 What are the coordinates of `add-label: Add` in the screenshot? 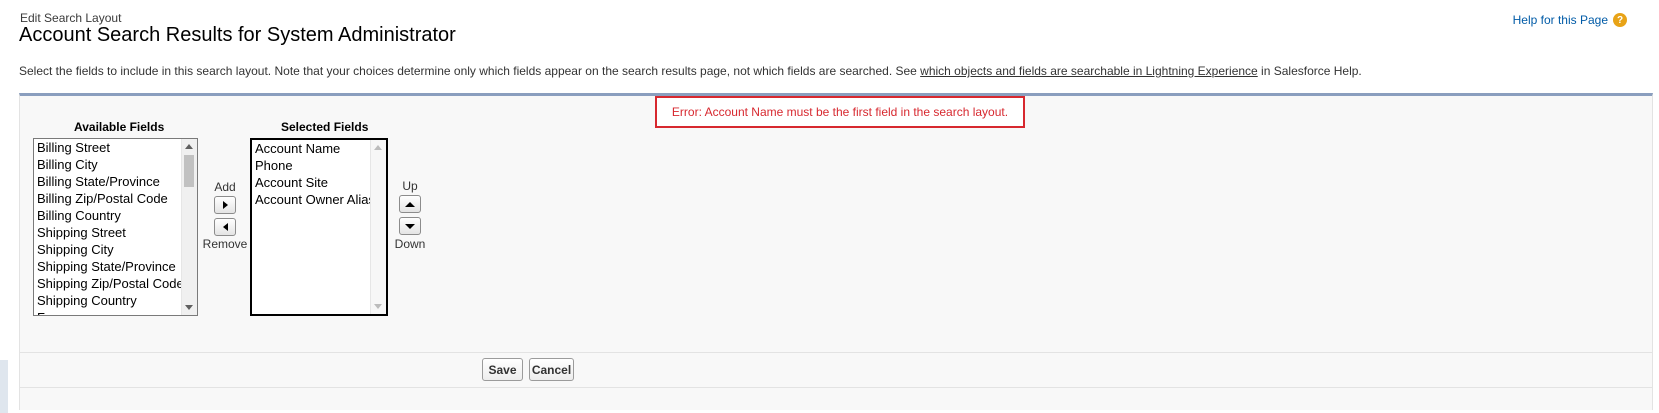 It's located at (225, 187).